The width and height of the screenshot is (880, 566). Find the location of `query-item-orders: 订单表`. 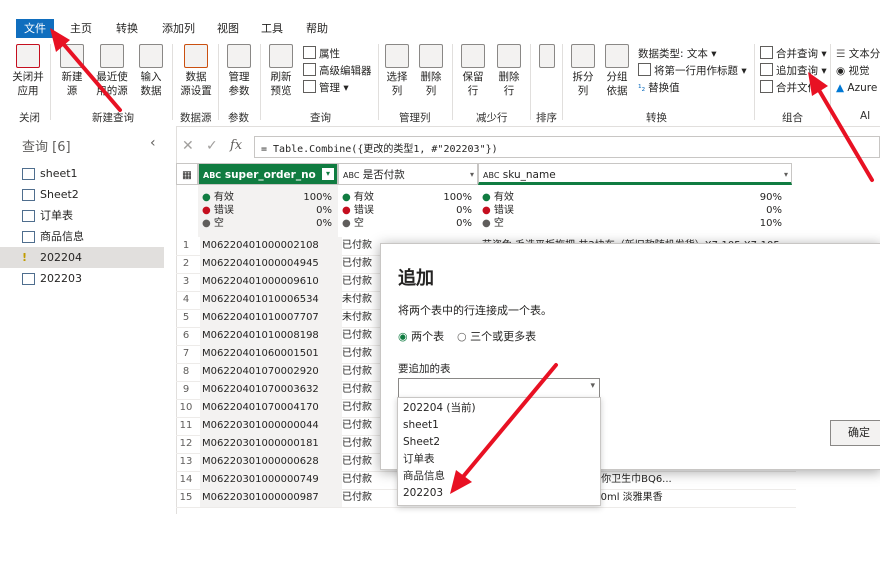

query-item-orders: 订单表 is located at coordinates (82, 215).